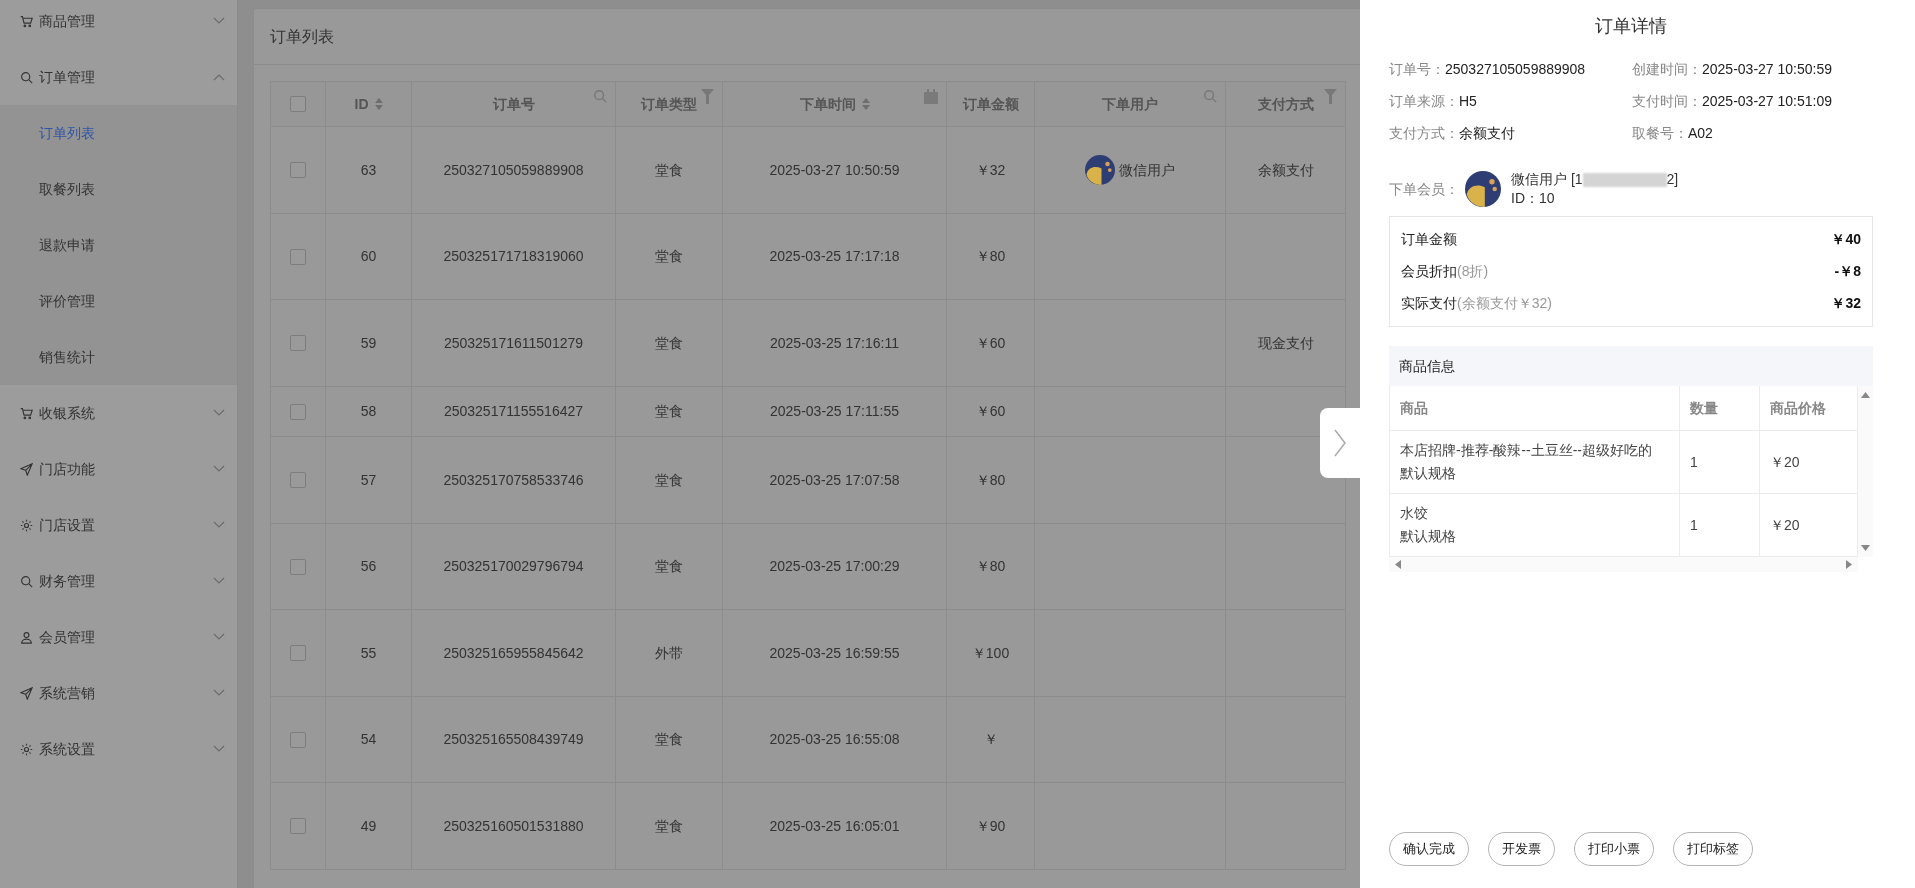  What do you see at coordinates (1398, 564) in the screenshot?
I see `scroll-left-icon` at bounding box center [1398, 564].